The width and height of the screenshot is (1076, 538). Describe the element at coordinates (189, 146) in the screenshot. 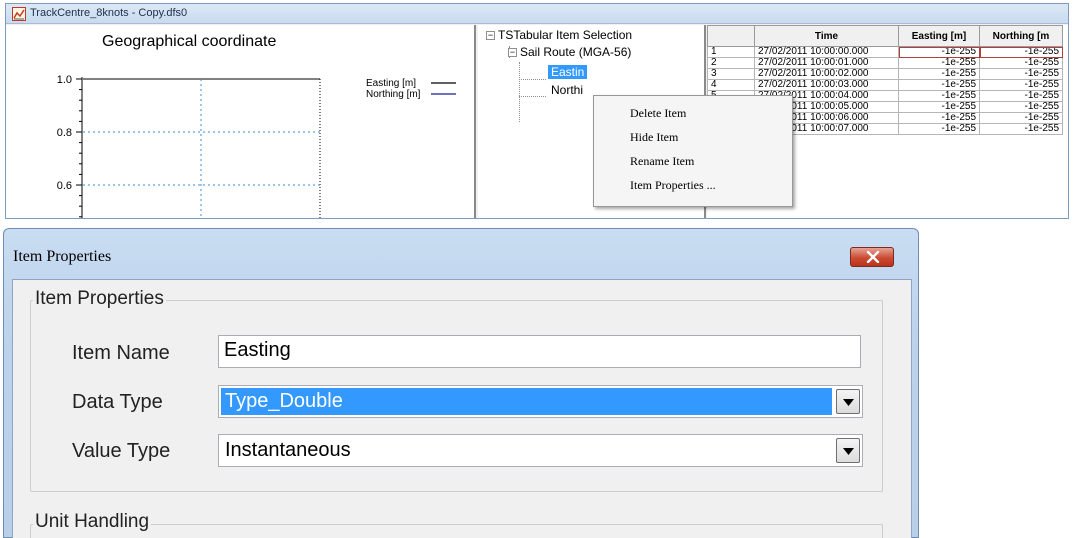

I see `plot-area: 1.0 0.8 0.6` at that location.